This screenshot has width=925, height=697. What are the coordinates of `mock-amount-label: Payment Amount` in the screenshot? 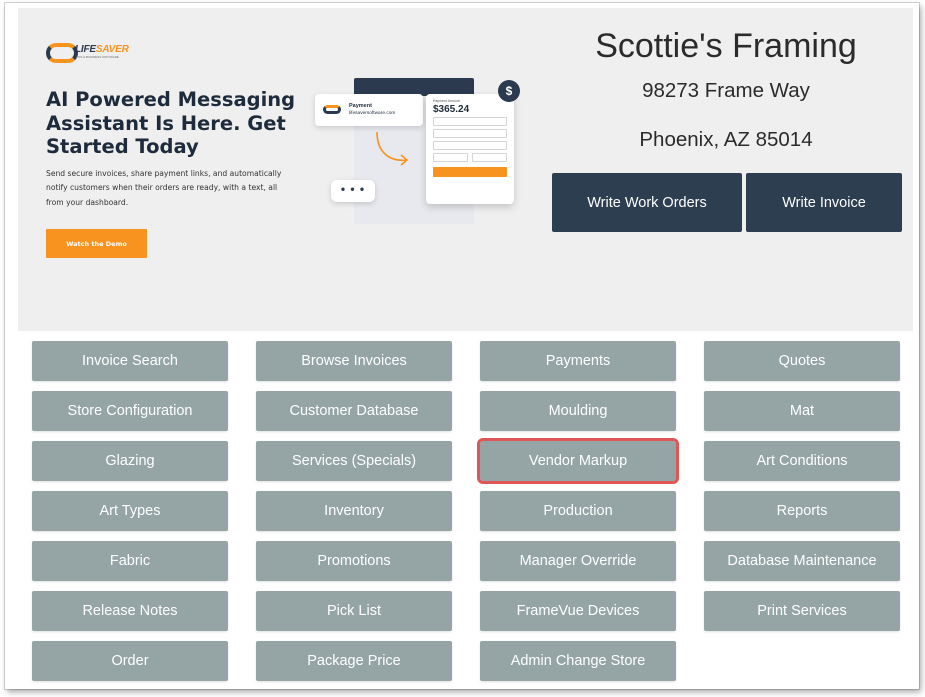 It's located at (446, 101).